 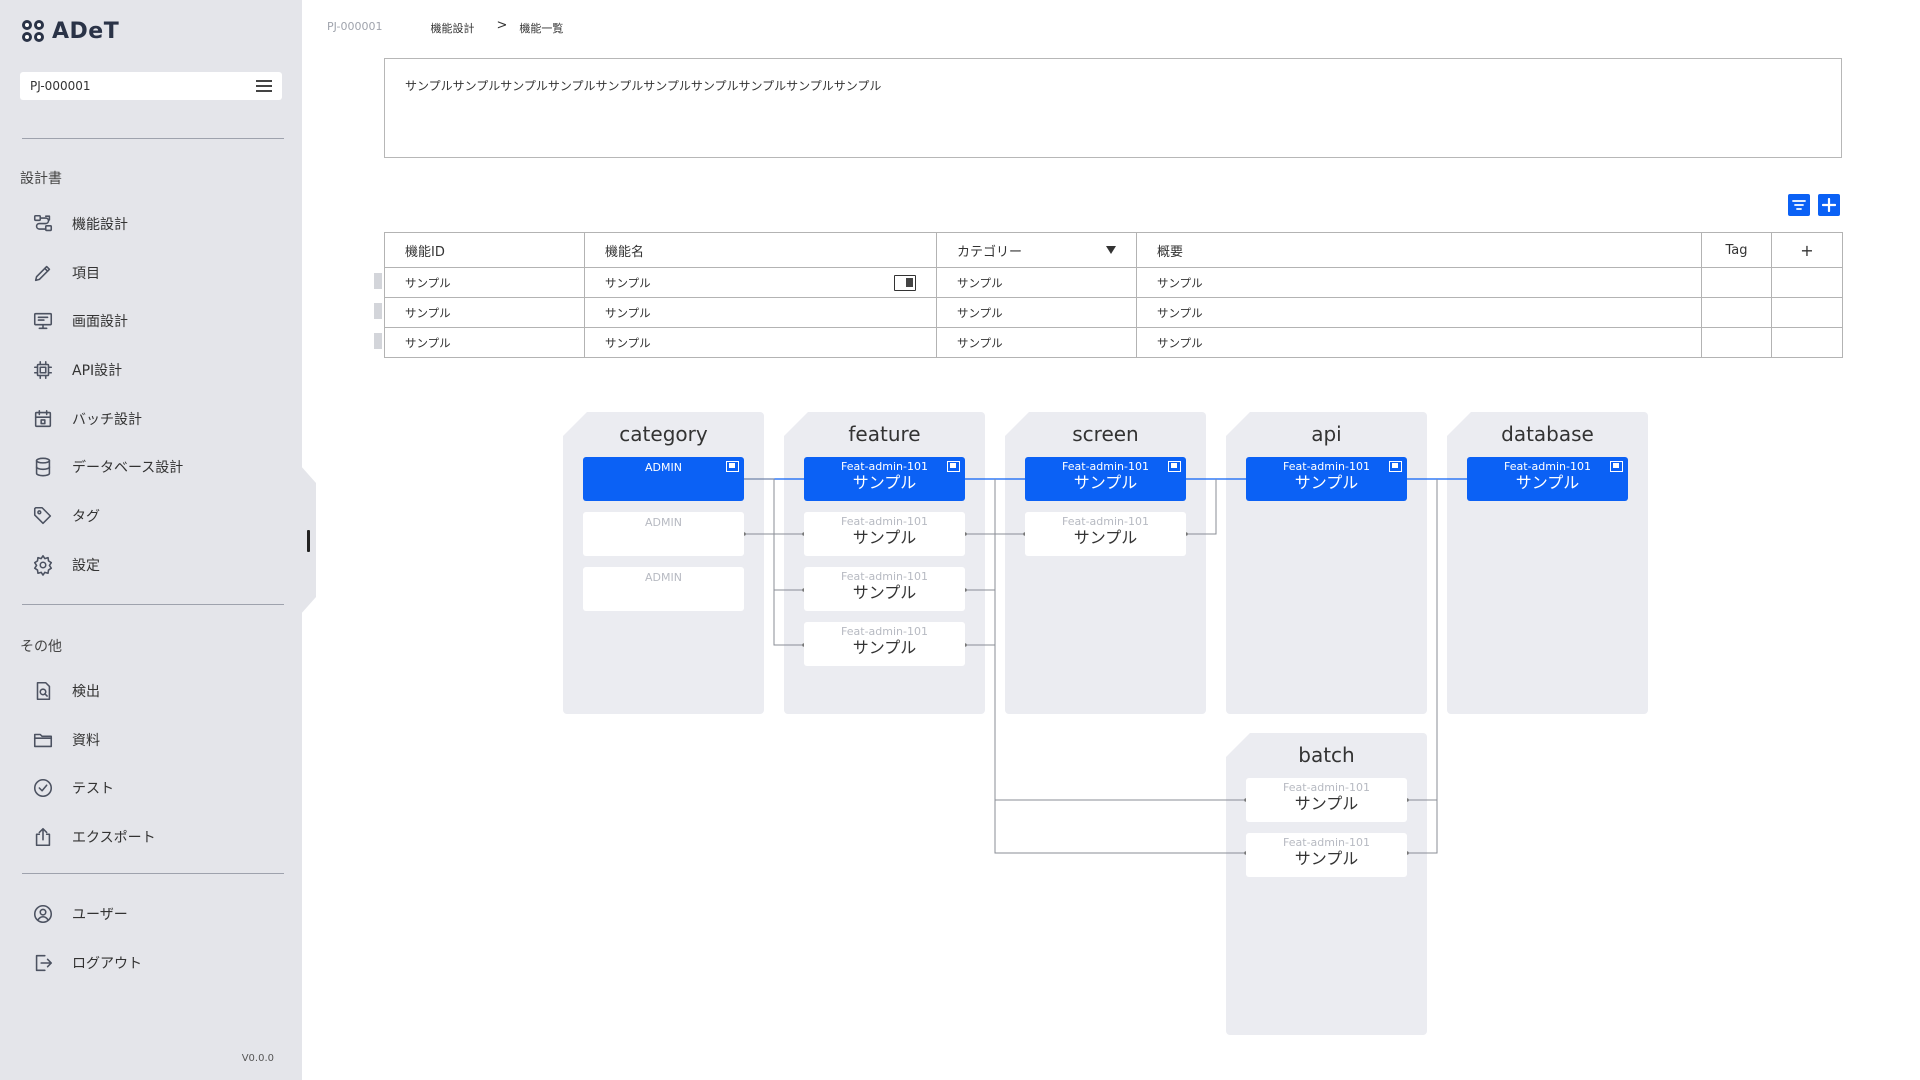 I want to click on sidebar-item-tags: タグ, so click(x=66, y=516).